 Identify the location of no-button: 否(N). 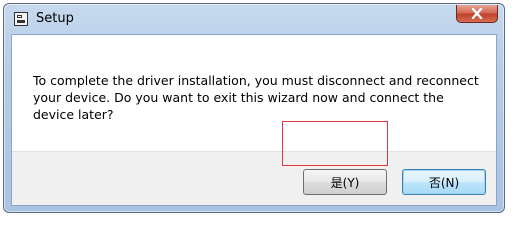
(444, 182).